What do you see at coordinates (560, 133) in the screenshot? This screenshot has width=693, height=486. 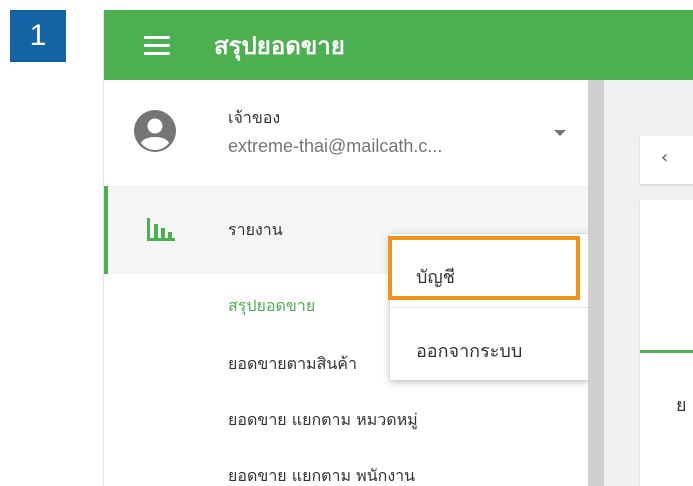 I see `dropdown-caret-icon` at bounding box center [560, 133].